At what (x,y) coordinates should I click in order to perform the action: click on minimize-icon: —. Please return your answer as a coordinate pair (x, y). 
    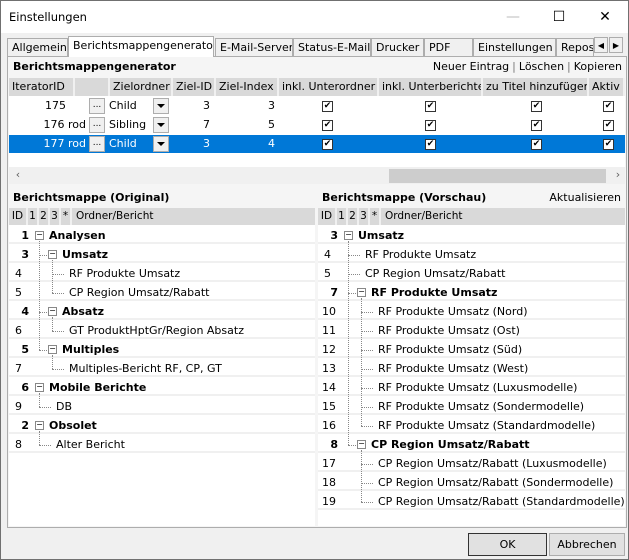
    Looking at the image, I should click on (513, 17).